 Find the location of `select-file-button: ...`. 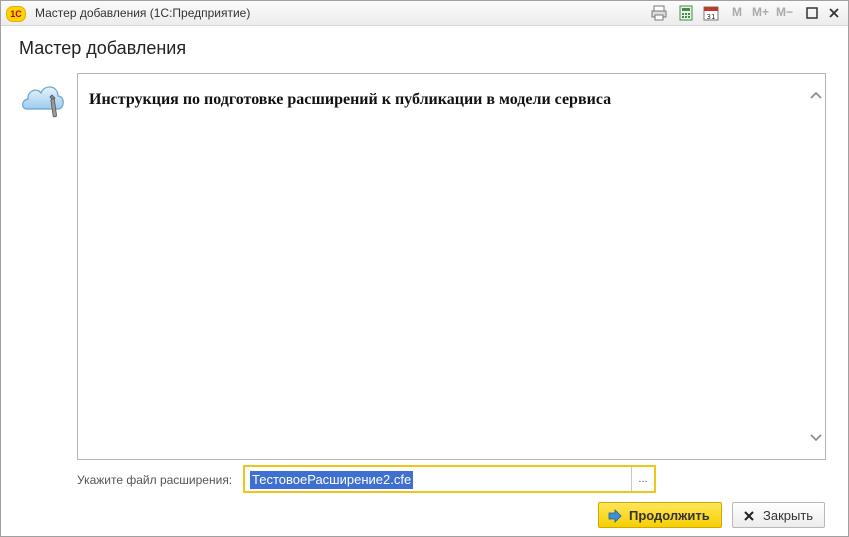

select-file-button: ... is located at coordinates (642, 479).